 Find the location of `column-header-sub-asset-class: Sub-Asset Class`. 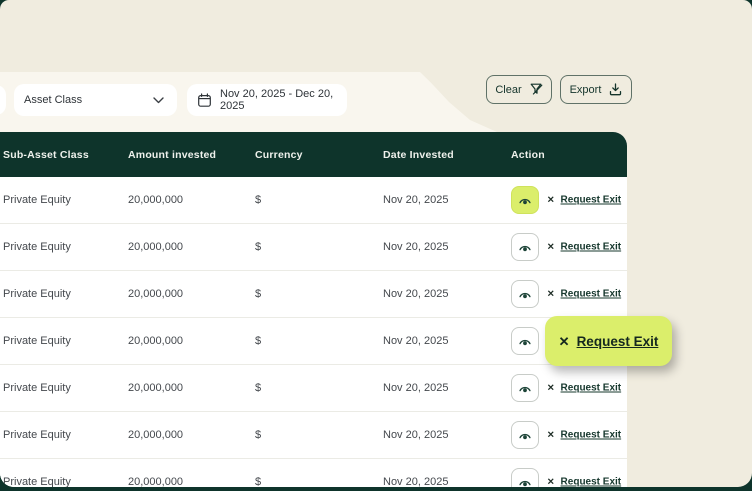

column-header-sub-asset-class: Sub-Asset Class is located at coordinates (46, 154).